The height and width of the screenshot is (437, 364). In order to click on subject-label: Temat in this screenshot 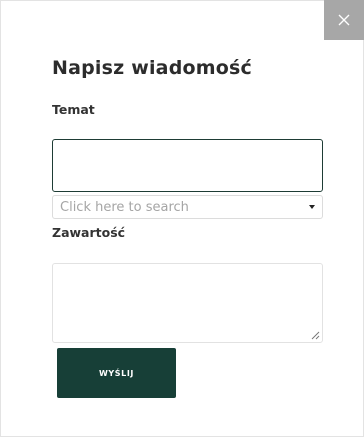, I will do `click(73, 109)`.